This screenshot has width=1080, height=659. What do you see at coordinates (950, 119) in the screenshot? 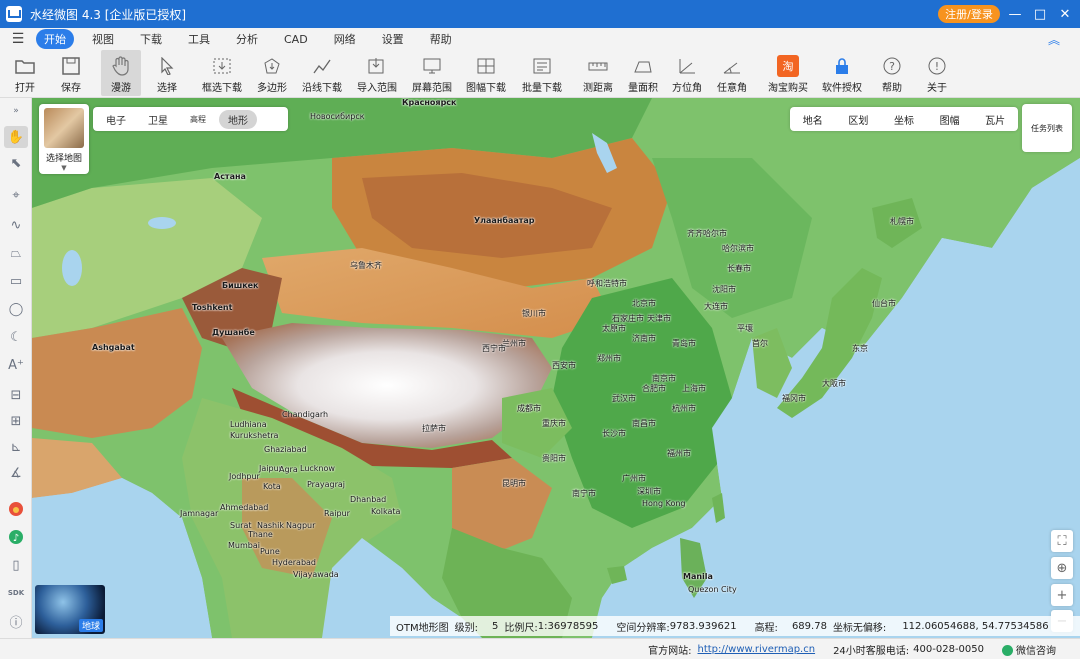
I see `layer-sheets: 图幅` at bounding box center [950, 119].